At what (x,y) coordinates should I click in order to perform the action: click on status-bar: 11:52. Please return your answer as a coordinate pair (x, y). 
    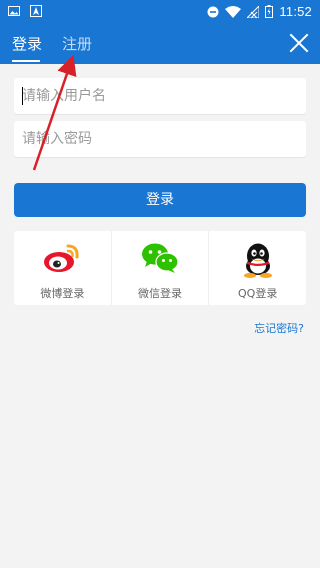
    Looking at the image, I should click on (160, 12).